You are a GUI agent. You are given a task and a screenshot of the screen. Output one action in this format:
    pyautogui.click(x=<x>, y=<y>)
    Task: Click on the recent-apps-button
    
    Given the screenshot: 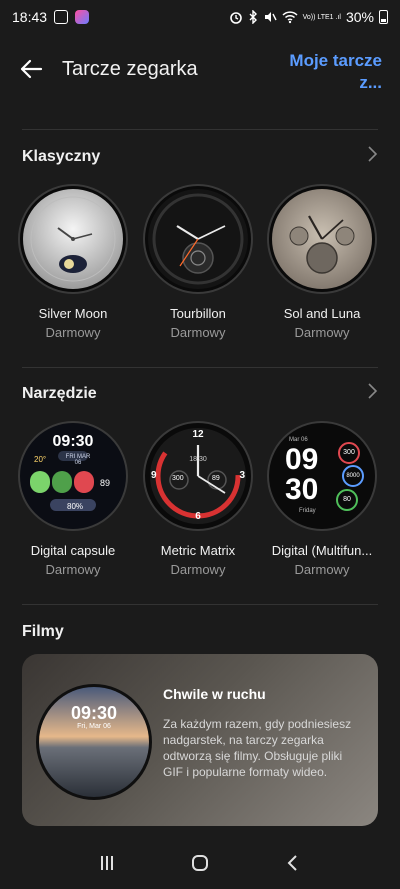 What is the action you would take?
    pyautogui.click(x=107, y=863)
    